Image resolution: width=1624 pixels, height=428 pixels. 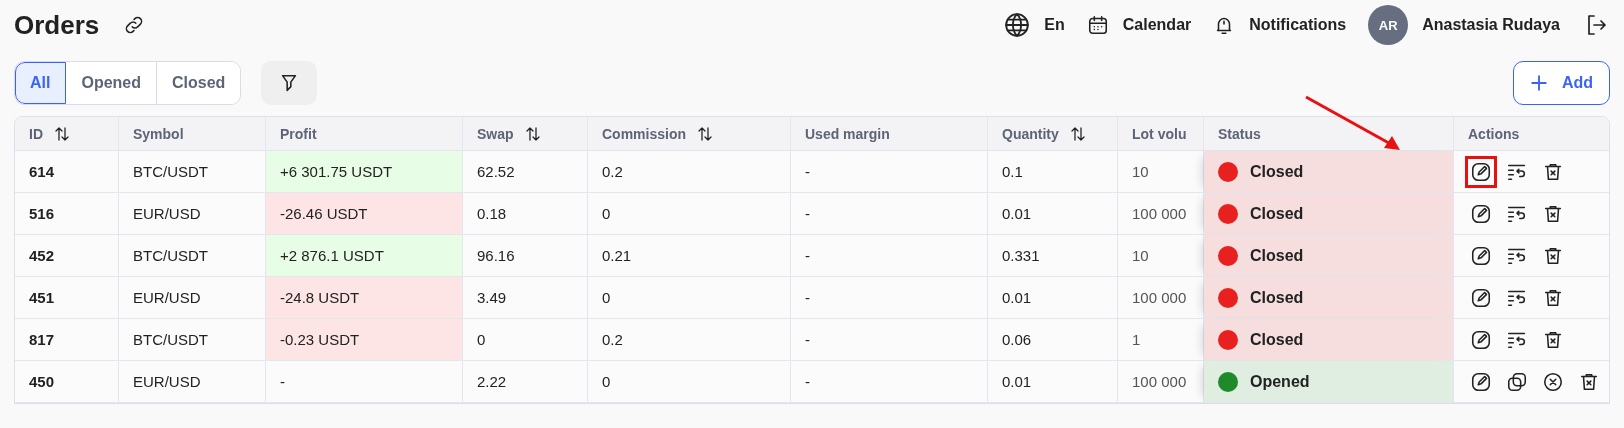 What do you see at coordinates (298, 133) in the screenshot?
I see `column-header: Profit` at bounding box center [298, 133].